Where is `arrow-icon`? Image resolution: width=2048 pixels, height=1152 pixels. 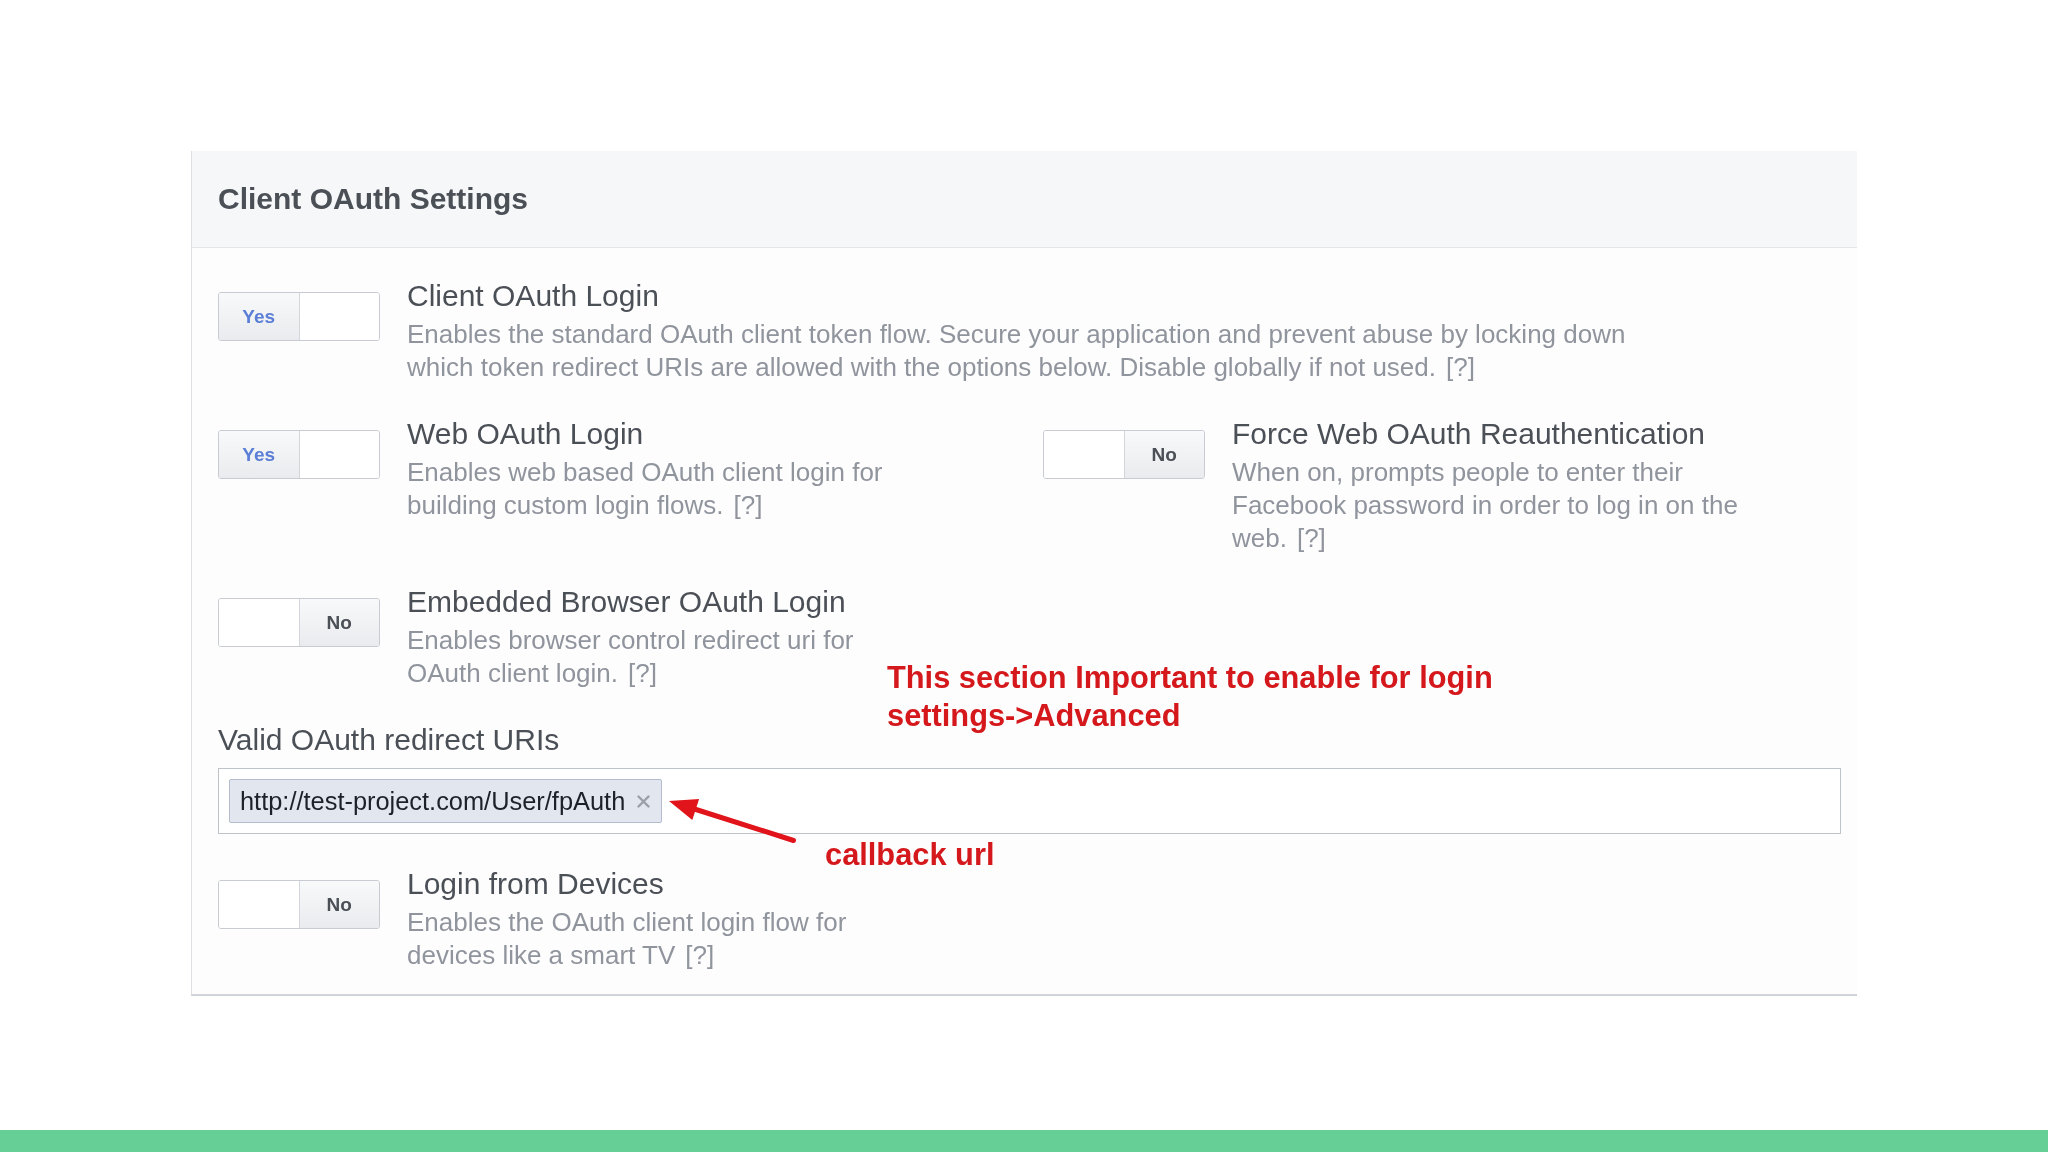
arrow-icon is located at coordinates (732, 820).